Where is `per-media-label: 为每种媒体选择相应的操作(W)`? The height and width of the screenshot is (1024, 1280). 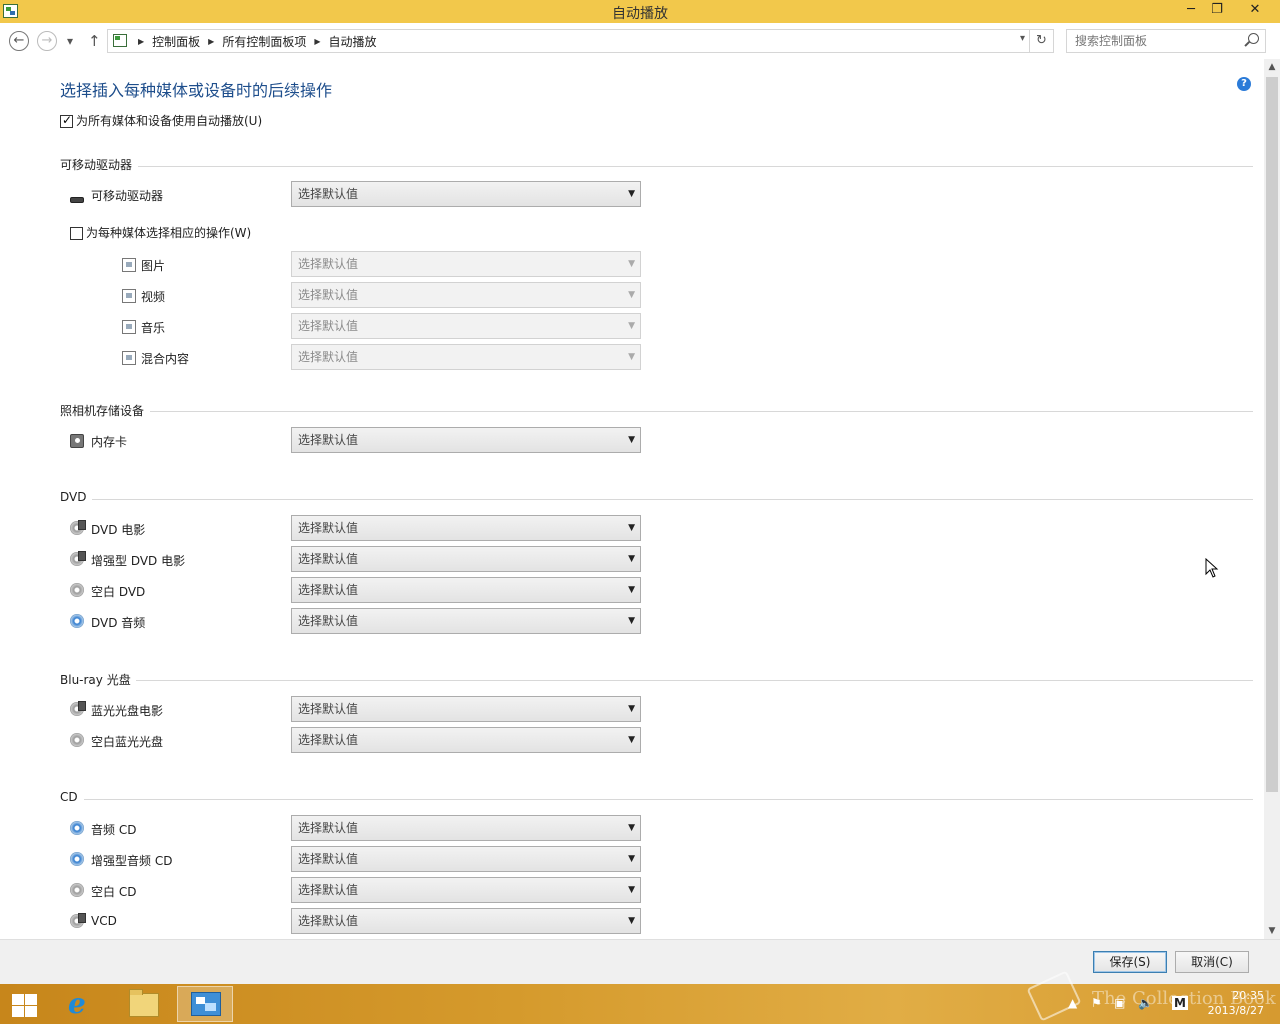
per-media-label: 为每种媒体选择相应的操作(W) is located at coordinates (168, 232).